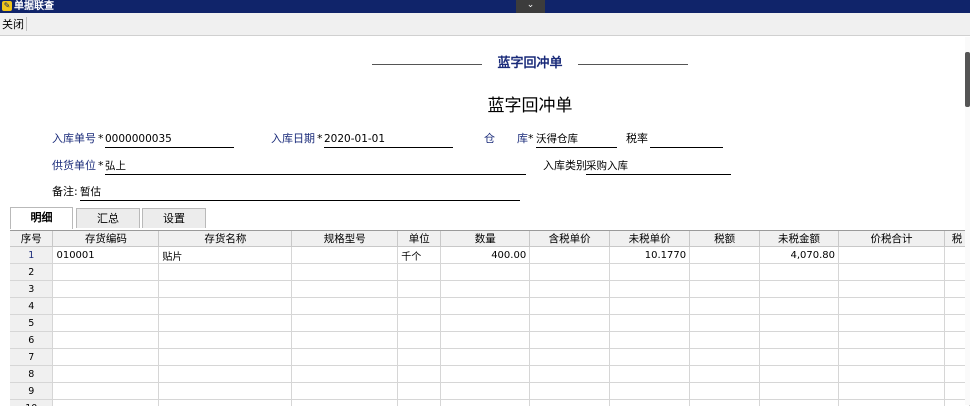 Image resolution: width=970 pixels, height=406 pixels. I want to click on table-cell: 10.1770, so click(650, 255).